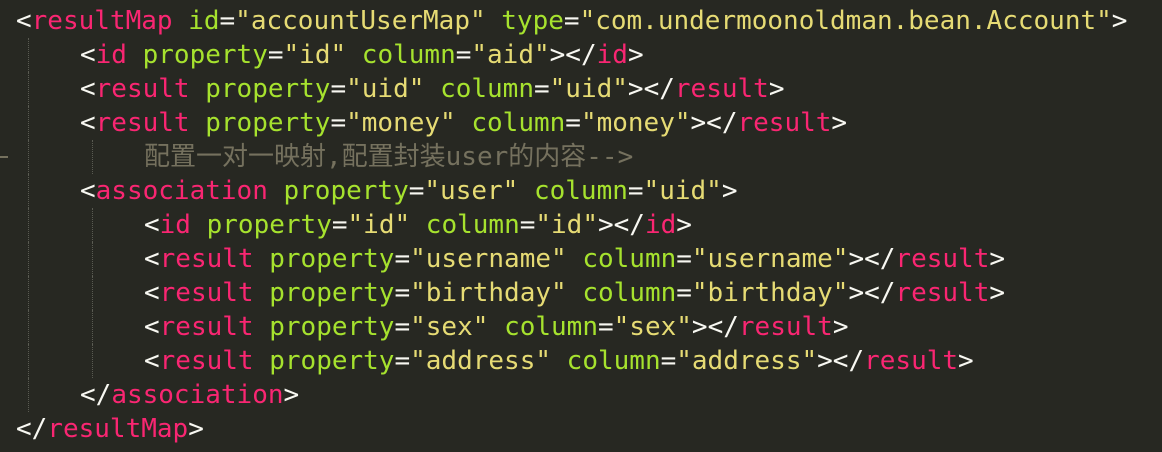 The image size is (1162, 452). I want to click on string-token: "money", so click(635, 123).